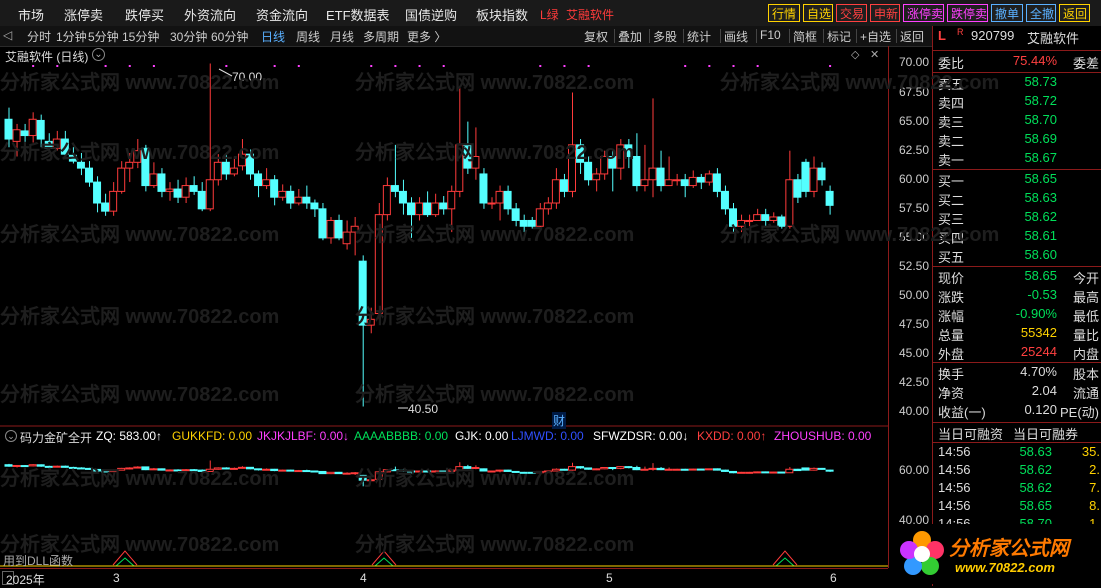 The width and height of the screenshot is (1101, 588). Describe the element at coordinates (1017, 121) in the screenshot. I see `sell-level-row: 卖三 58.70` at that location.